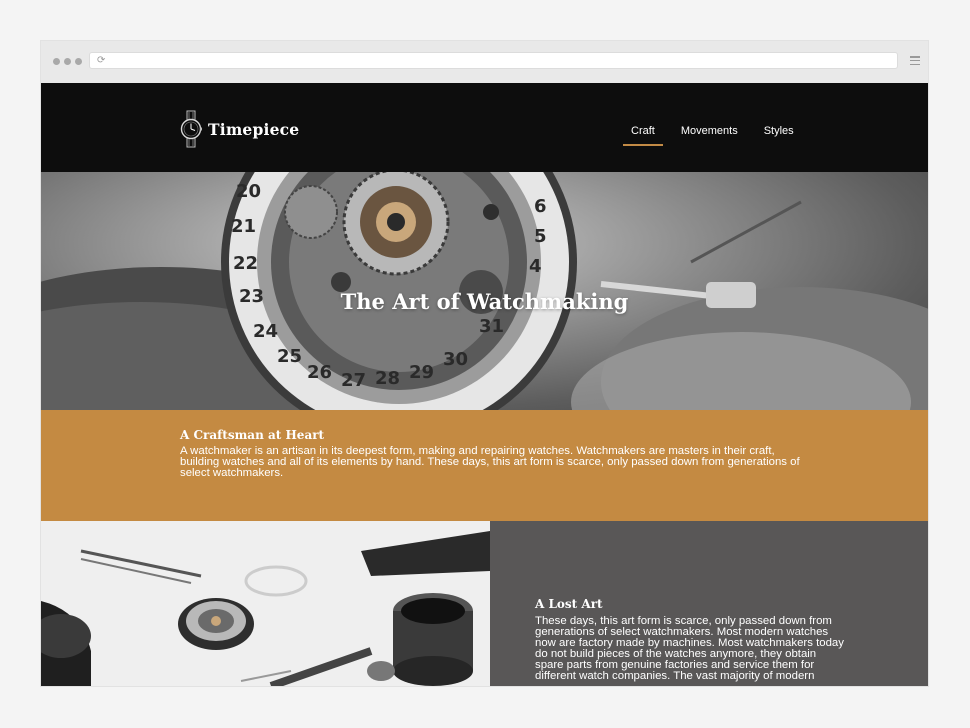 Image resolution: width=970 pixels, height=728 pixels. I want to click on brand-logo: Timepiece, so click(239, 129).